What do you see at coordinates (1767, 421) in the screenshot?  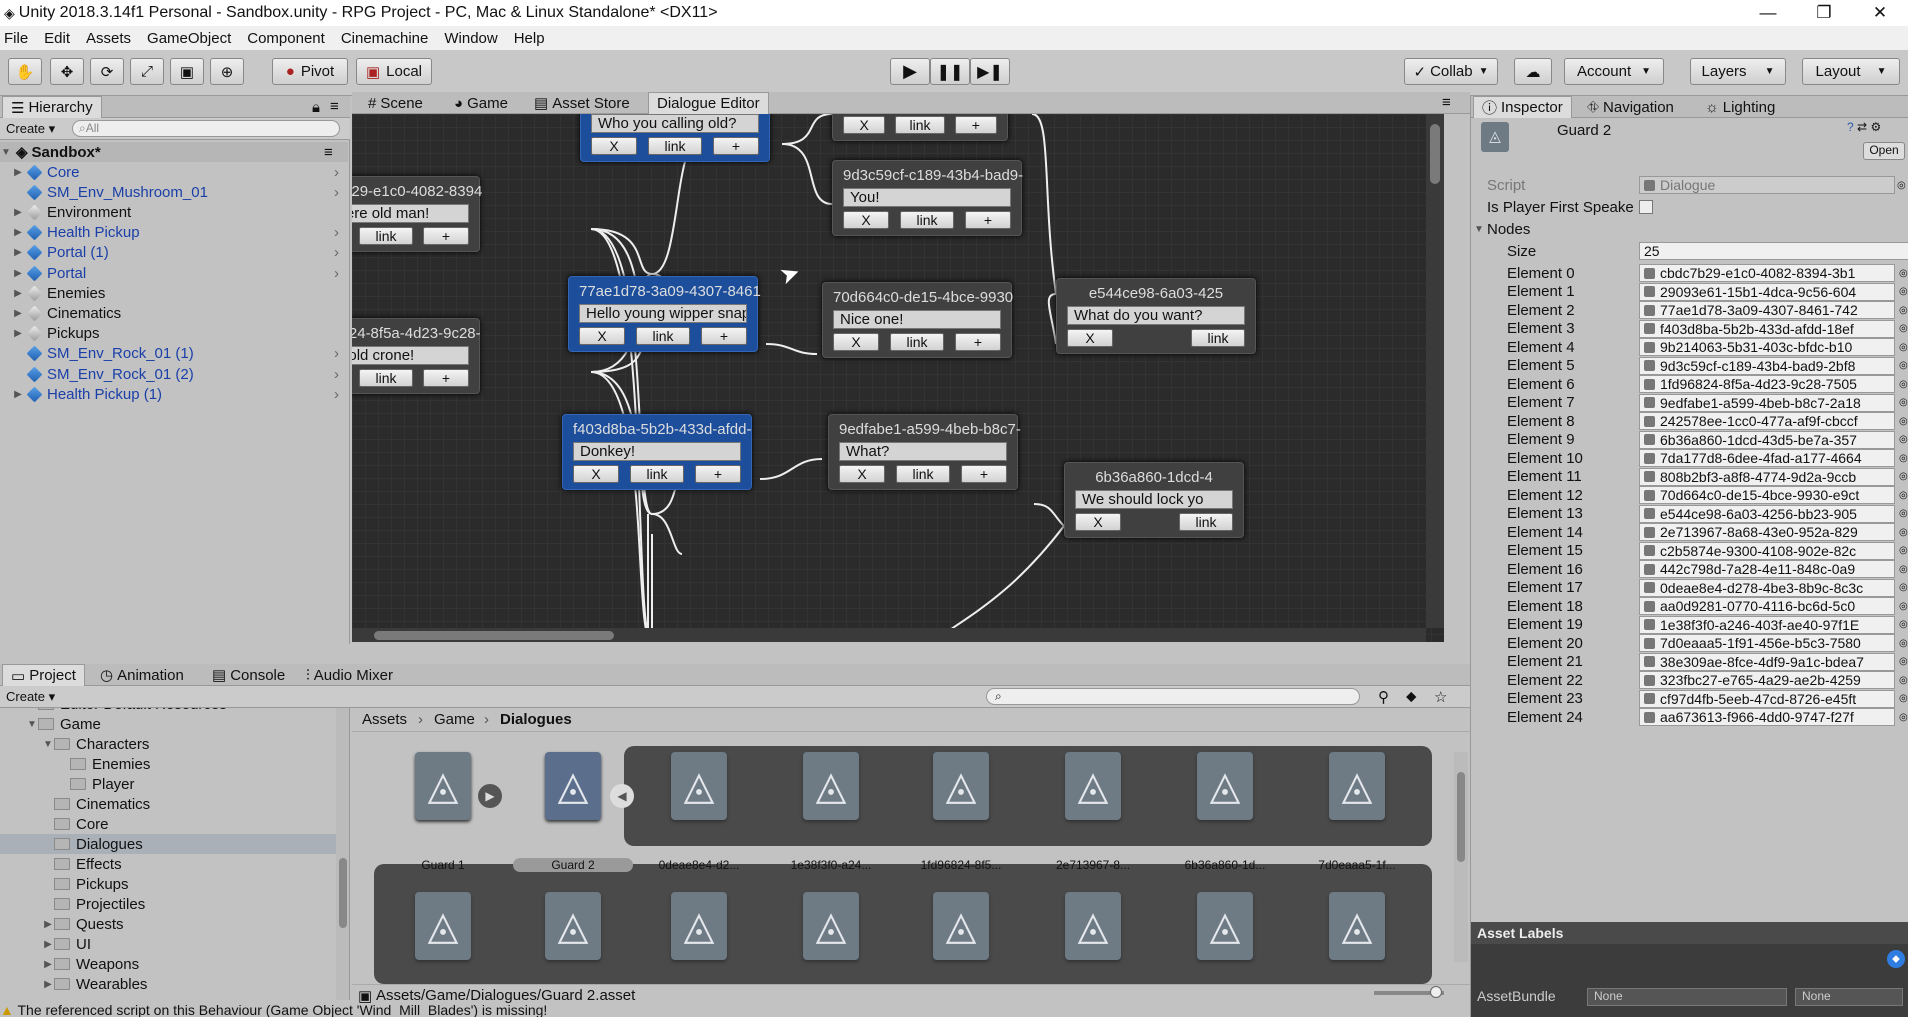 I see `element-field: 242578ee-1cc0-477a-af9f-cbccf` at bounding box center [1767, 421].